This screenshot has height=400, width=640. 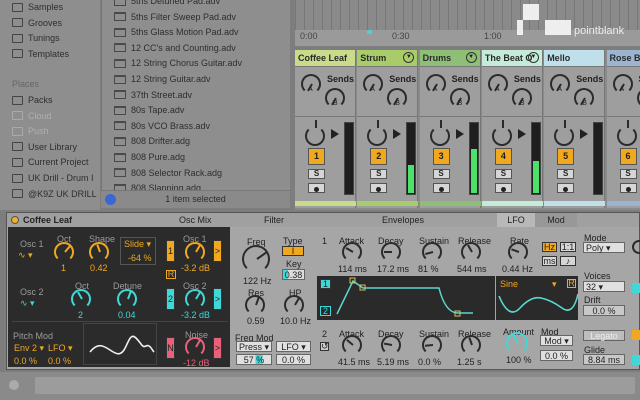 What do you see at coordinates (195, 299) in the screenshot?
I see `osc2-level-knob` at bounding box center [195, 299].